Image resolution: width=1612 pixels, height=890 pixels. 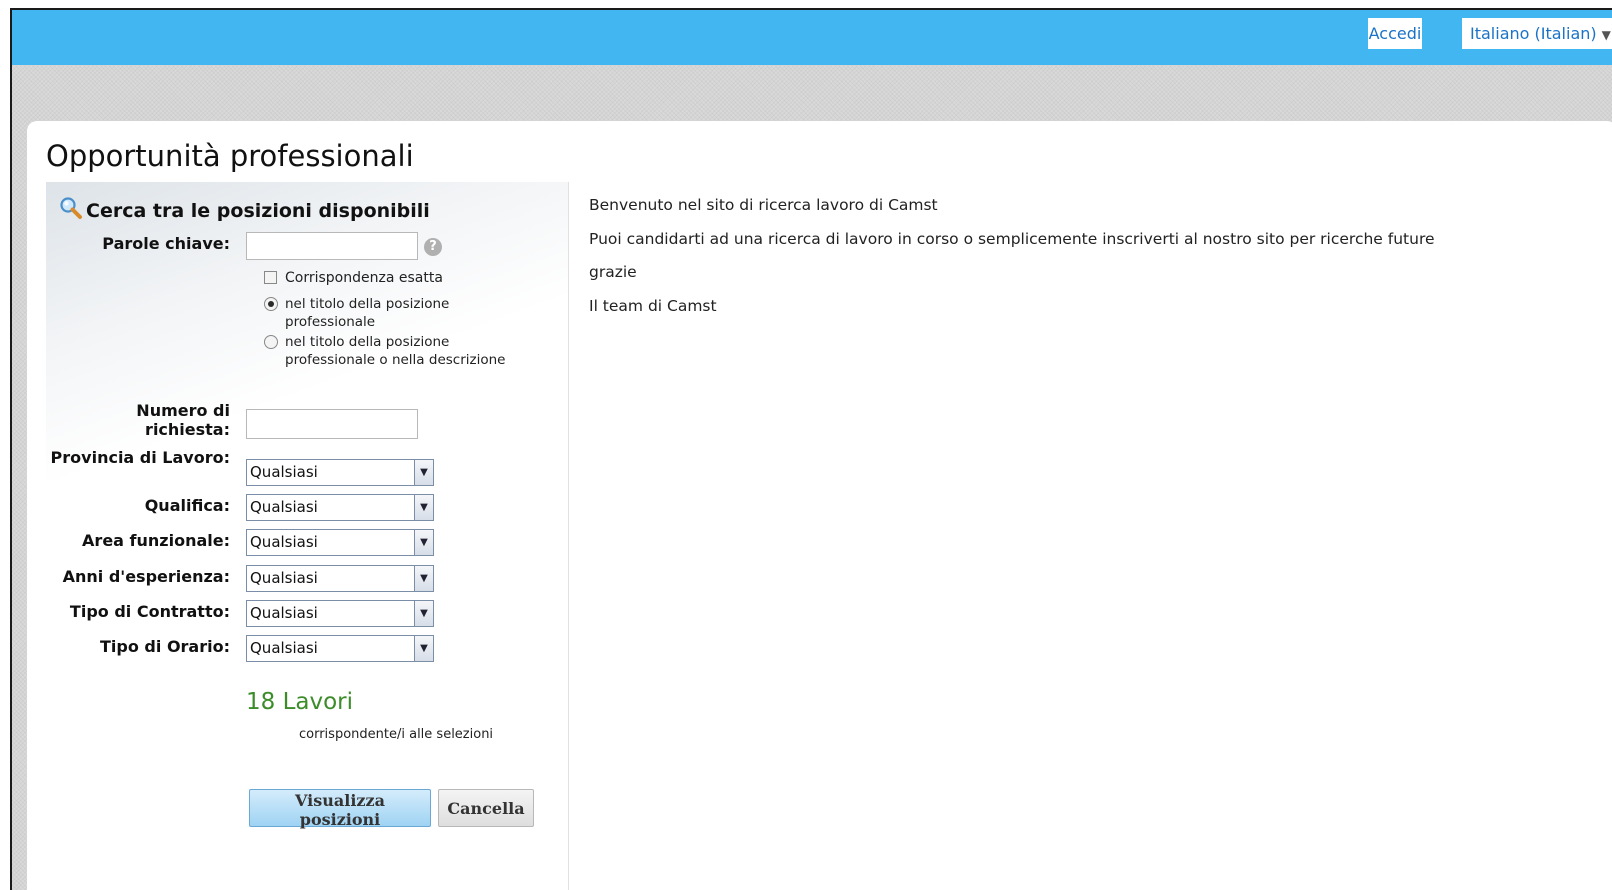 I want to click on exact-match-option: Corrispondenza esatta, so click(x=353, y=278).